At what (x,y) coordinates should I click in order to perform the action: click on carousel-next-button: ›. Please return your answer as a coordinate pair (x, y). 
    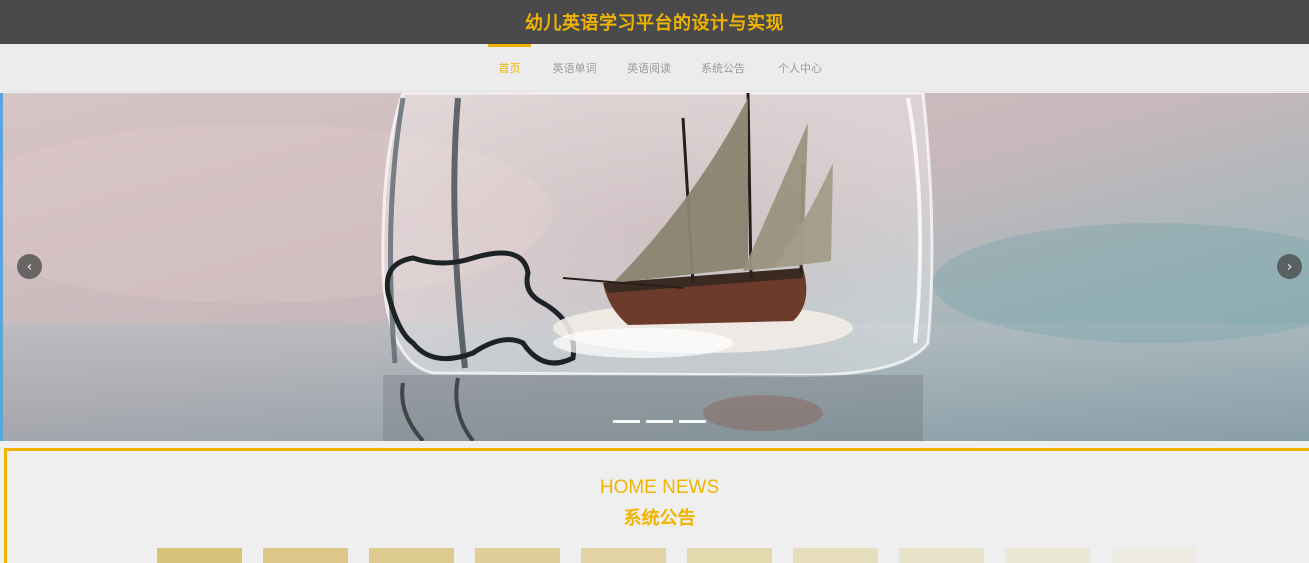
    Looking at the image, I should click on (1289, 266).